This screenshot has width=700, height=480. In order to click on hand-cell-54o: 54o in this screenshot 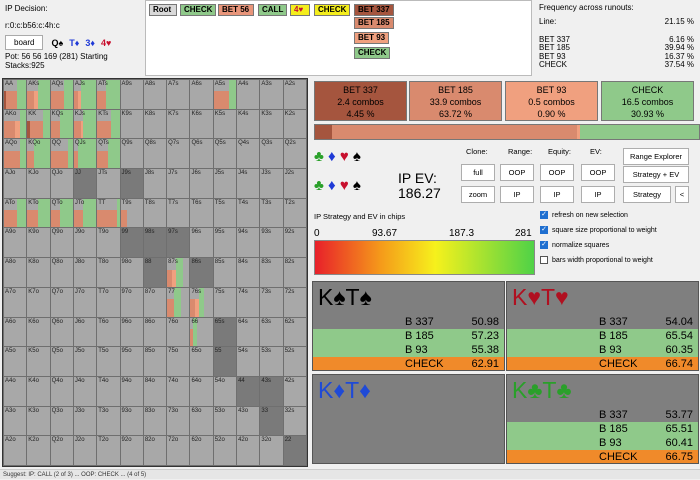, I will do `click(225, 391)`.